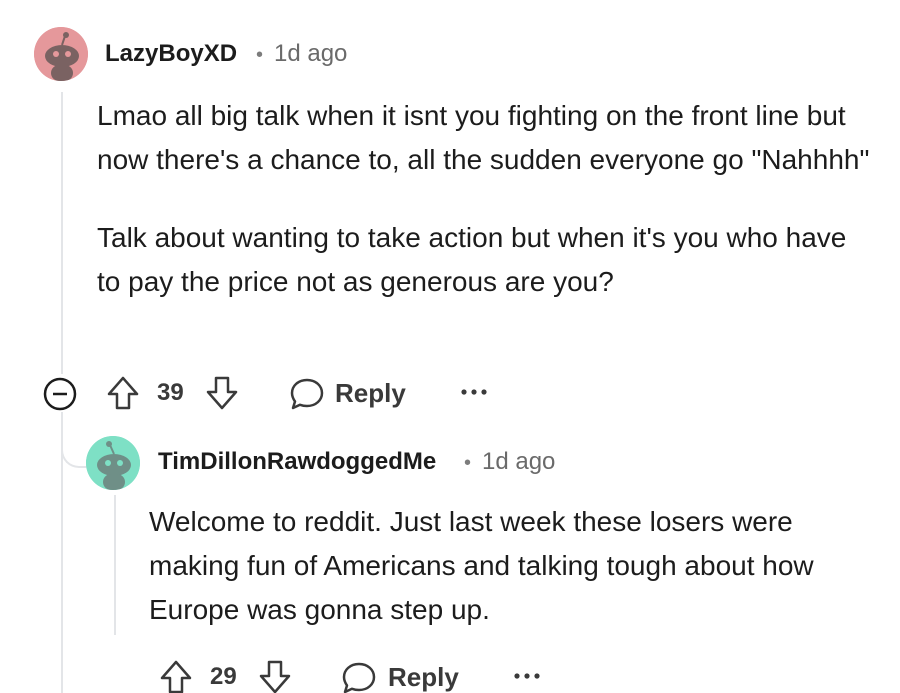 This screenshot has height=693, width=900. Describe the element at coordinates (297, 462) in the screenshot. I see `comment-author: TimDillonRawdoggedMe` at that location.